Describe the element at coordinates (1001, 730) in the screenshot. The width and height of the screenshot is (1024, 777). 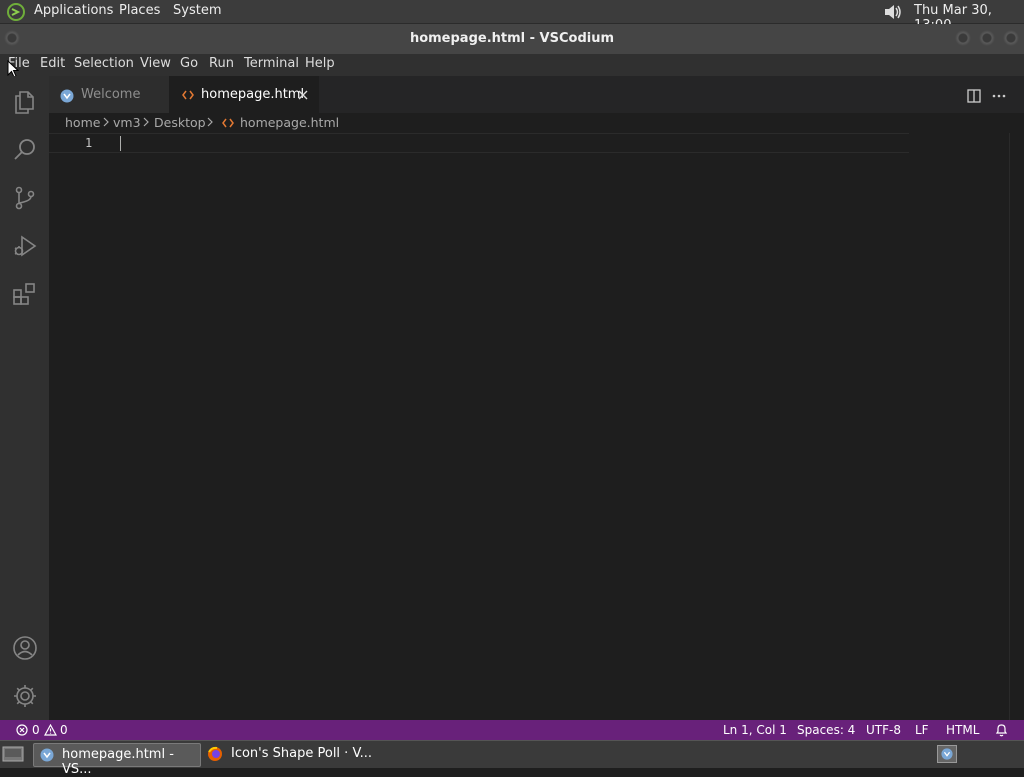
I see `notifications-bell-icon` at that location.